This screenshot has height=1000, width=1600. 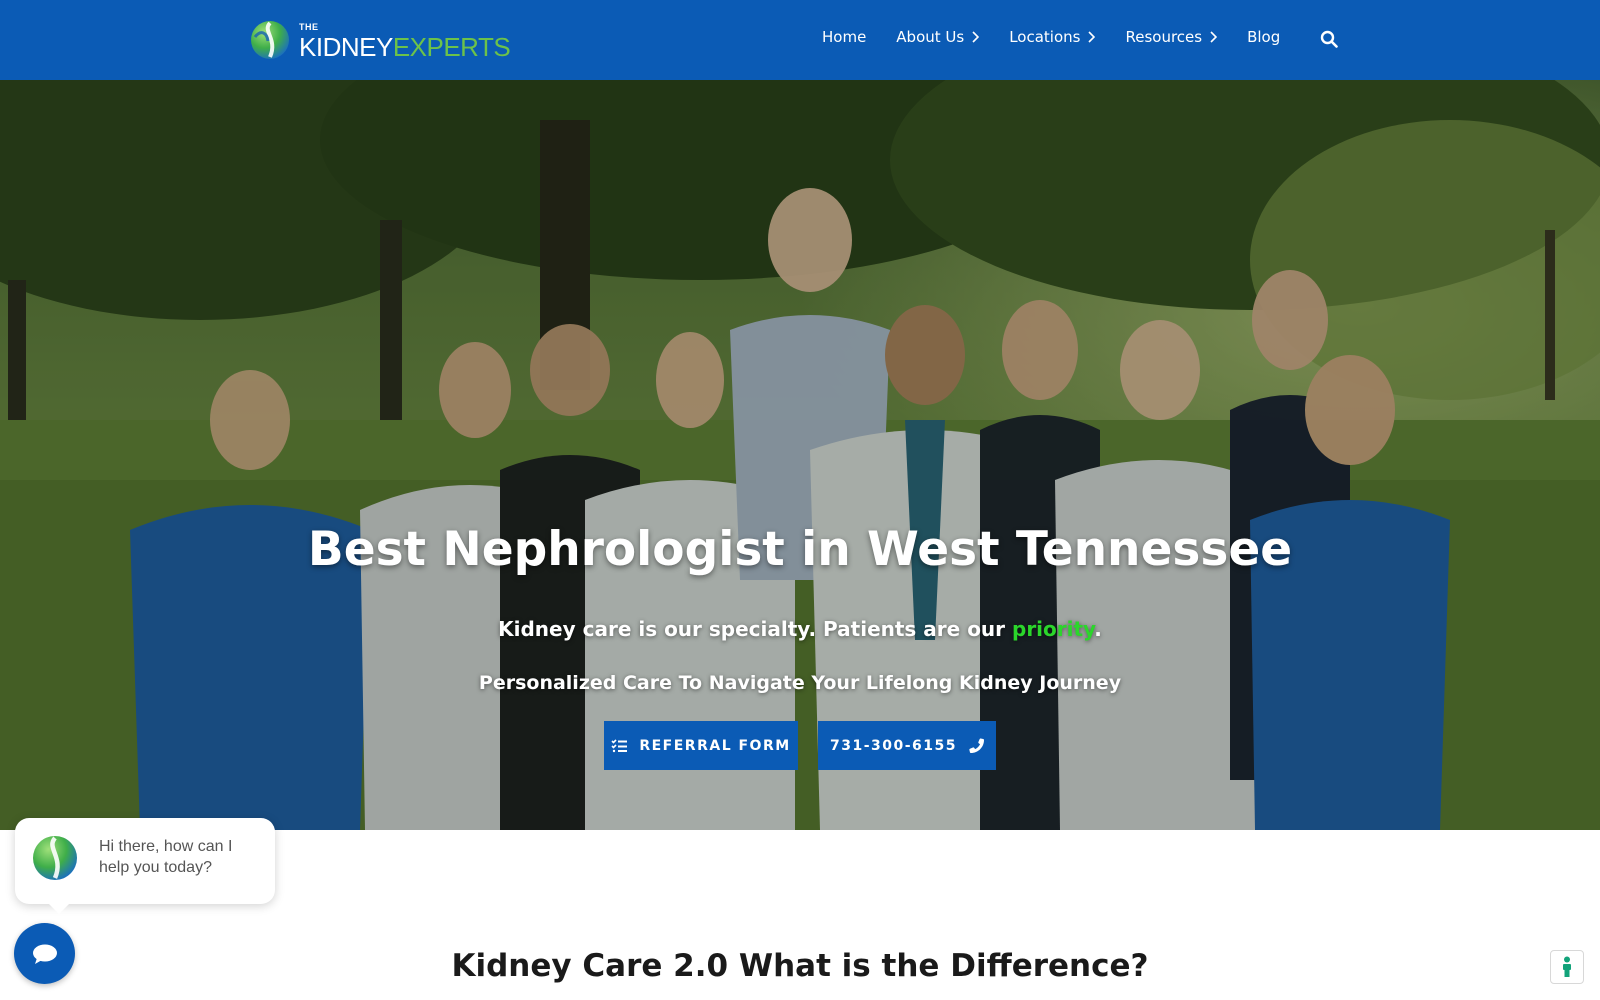 I want to click on nav-item-label: Resources, so click(x=1164, y=37).